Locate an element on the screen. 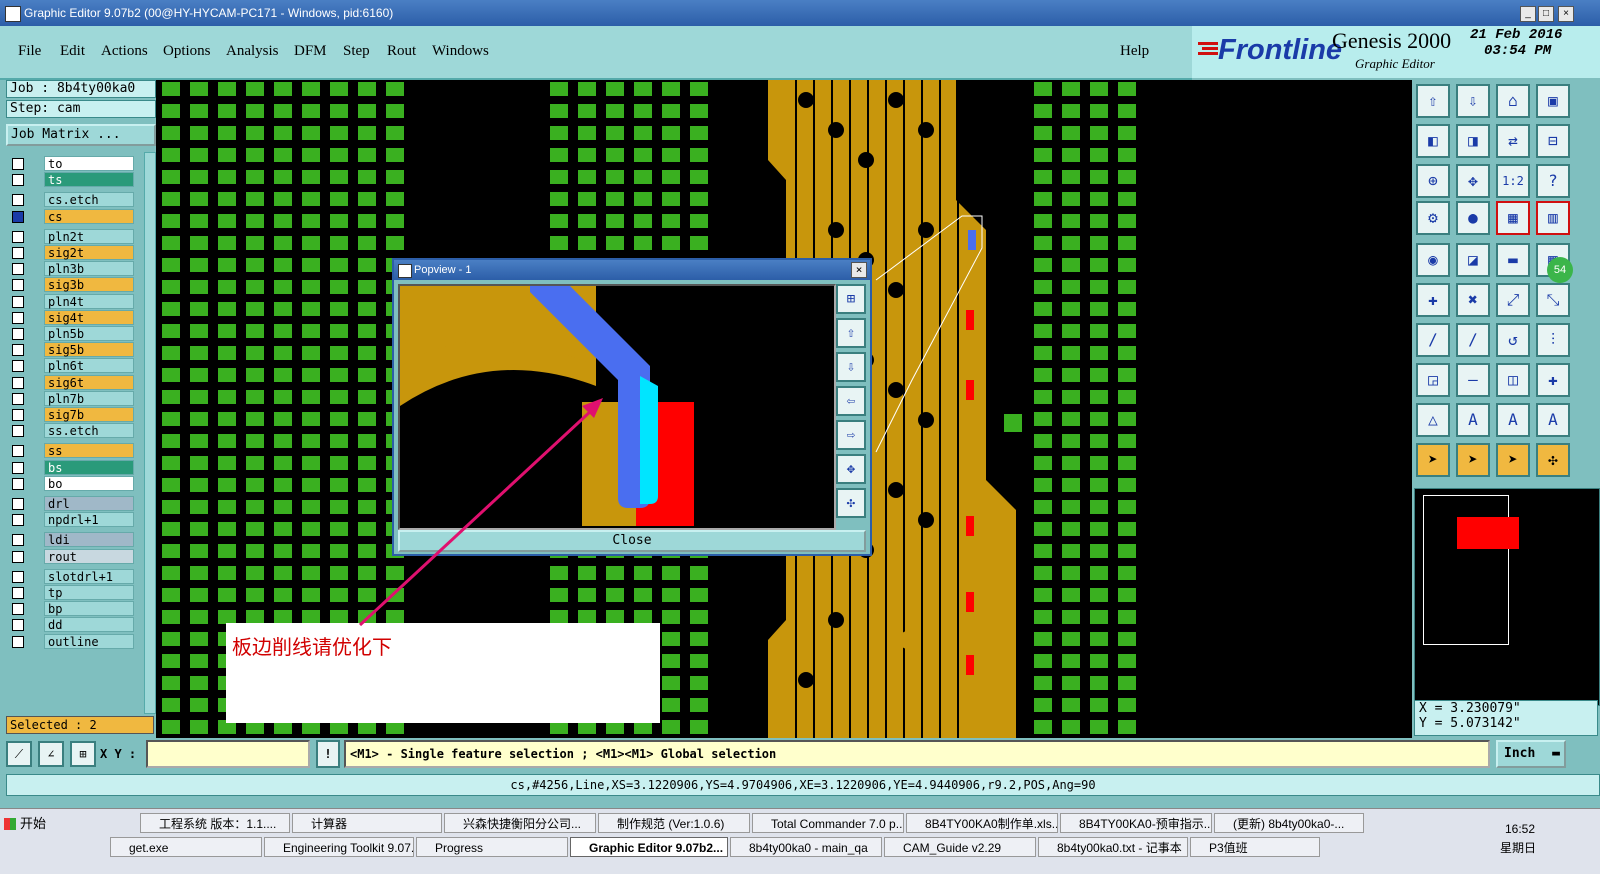  menu-analysis: Analysis is located at coordinates (252, 51).